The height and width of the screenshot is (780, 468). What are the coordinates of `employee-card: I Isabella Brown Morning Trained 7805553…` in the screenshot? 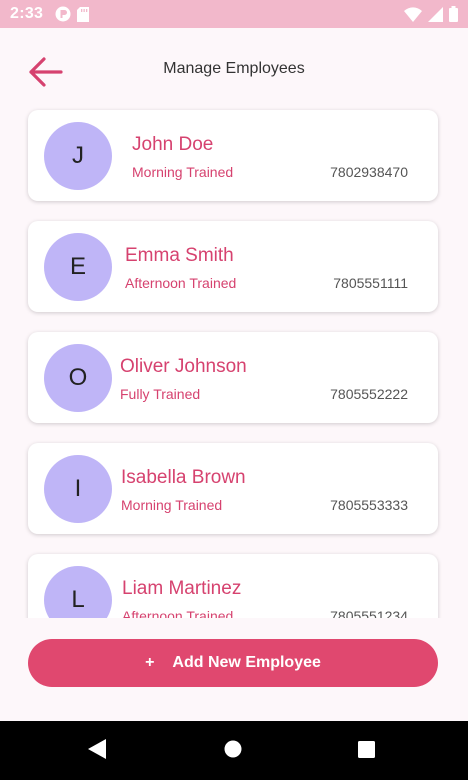 It's located at (233, 488).